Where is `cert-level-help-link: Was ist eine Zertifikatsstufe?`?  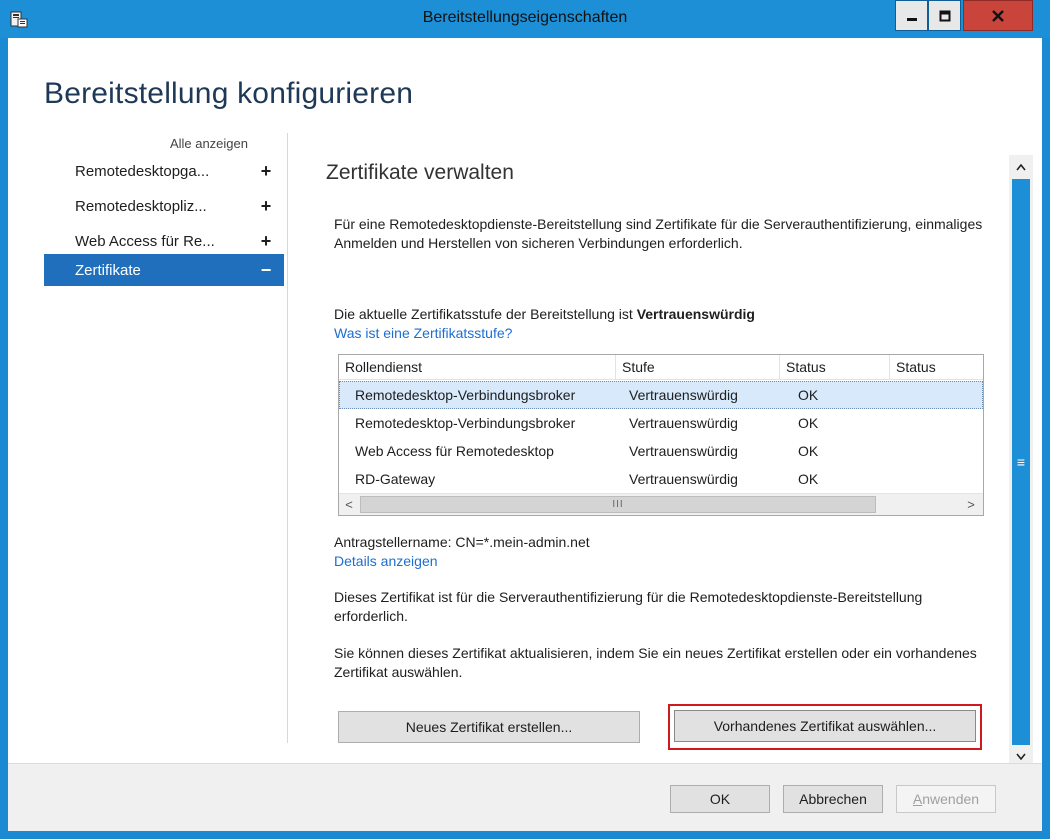
cert-level-help-link: Was ist eine Zertifikatsstufe? is located at coordinates (659, 333).